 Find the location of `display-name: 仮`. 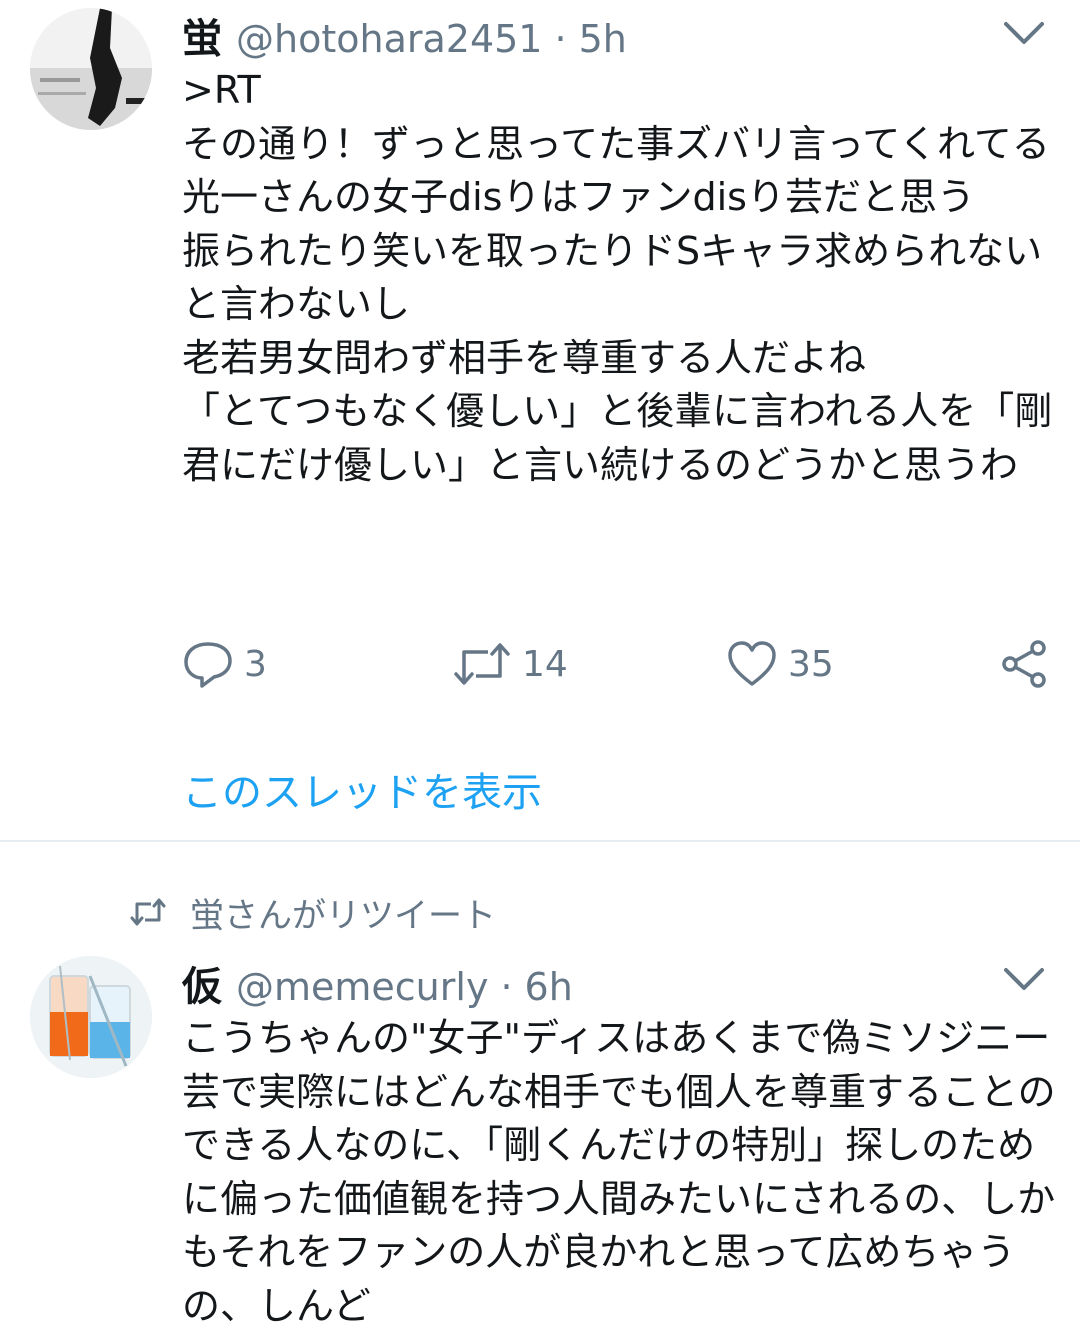

display-name: 仮 is located at coordinates (202, 983).